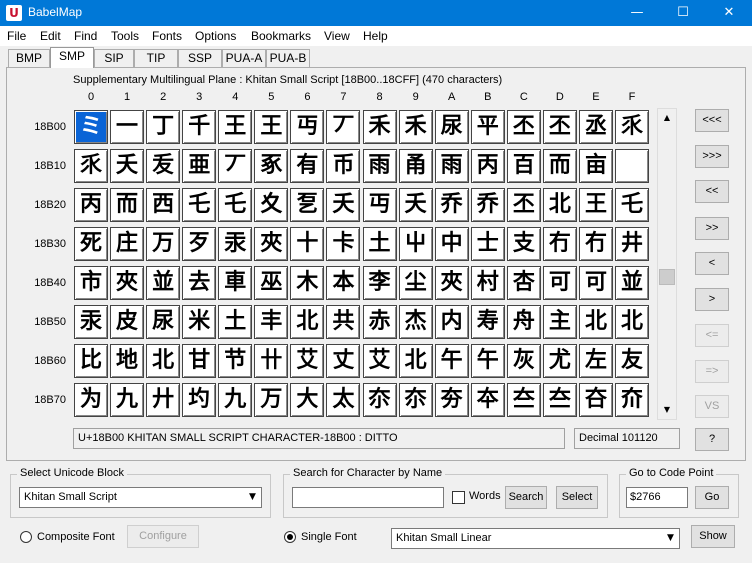 The width and height of the screenshot is (752, 563). What do you see at coordinates (379, 283) in the screenshot?
I see `character-cell: 李` at bounding box center [379, 283].